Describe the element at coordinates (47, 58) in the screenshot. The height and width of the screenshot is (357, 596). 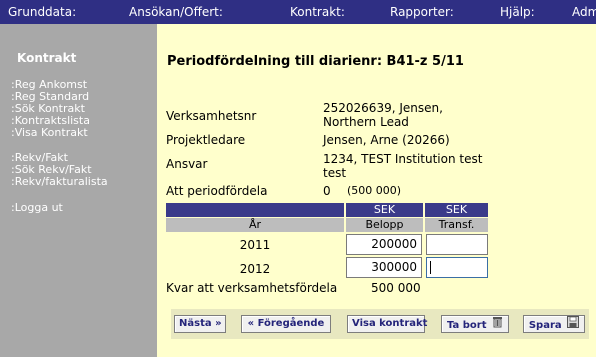
I see `sidebar-heading: Kontrakt` at that location.